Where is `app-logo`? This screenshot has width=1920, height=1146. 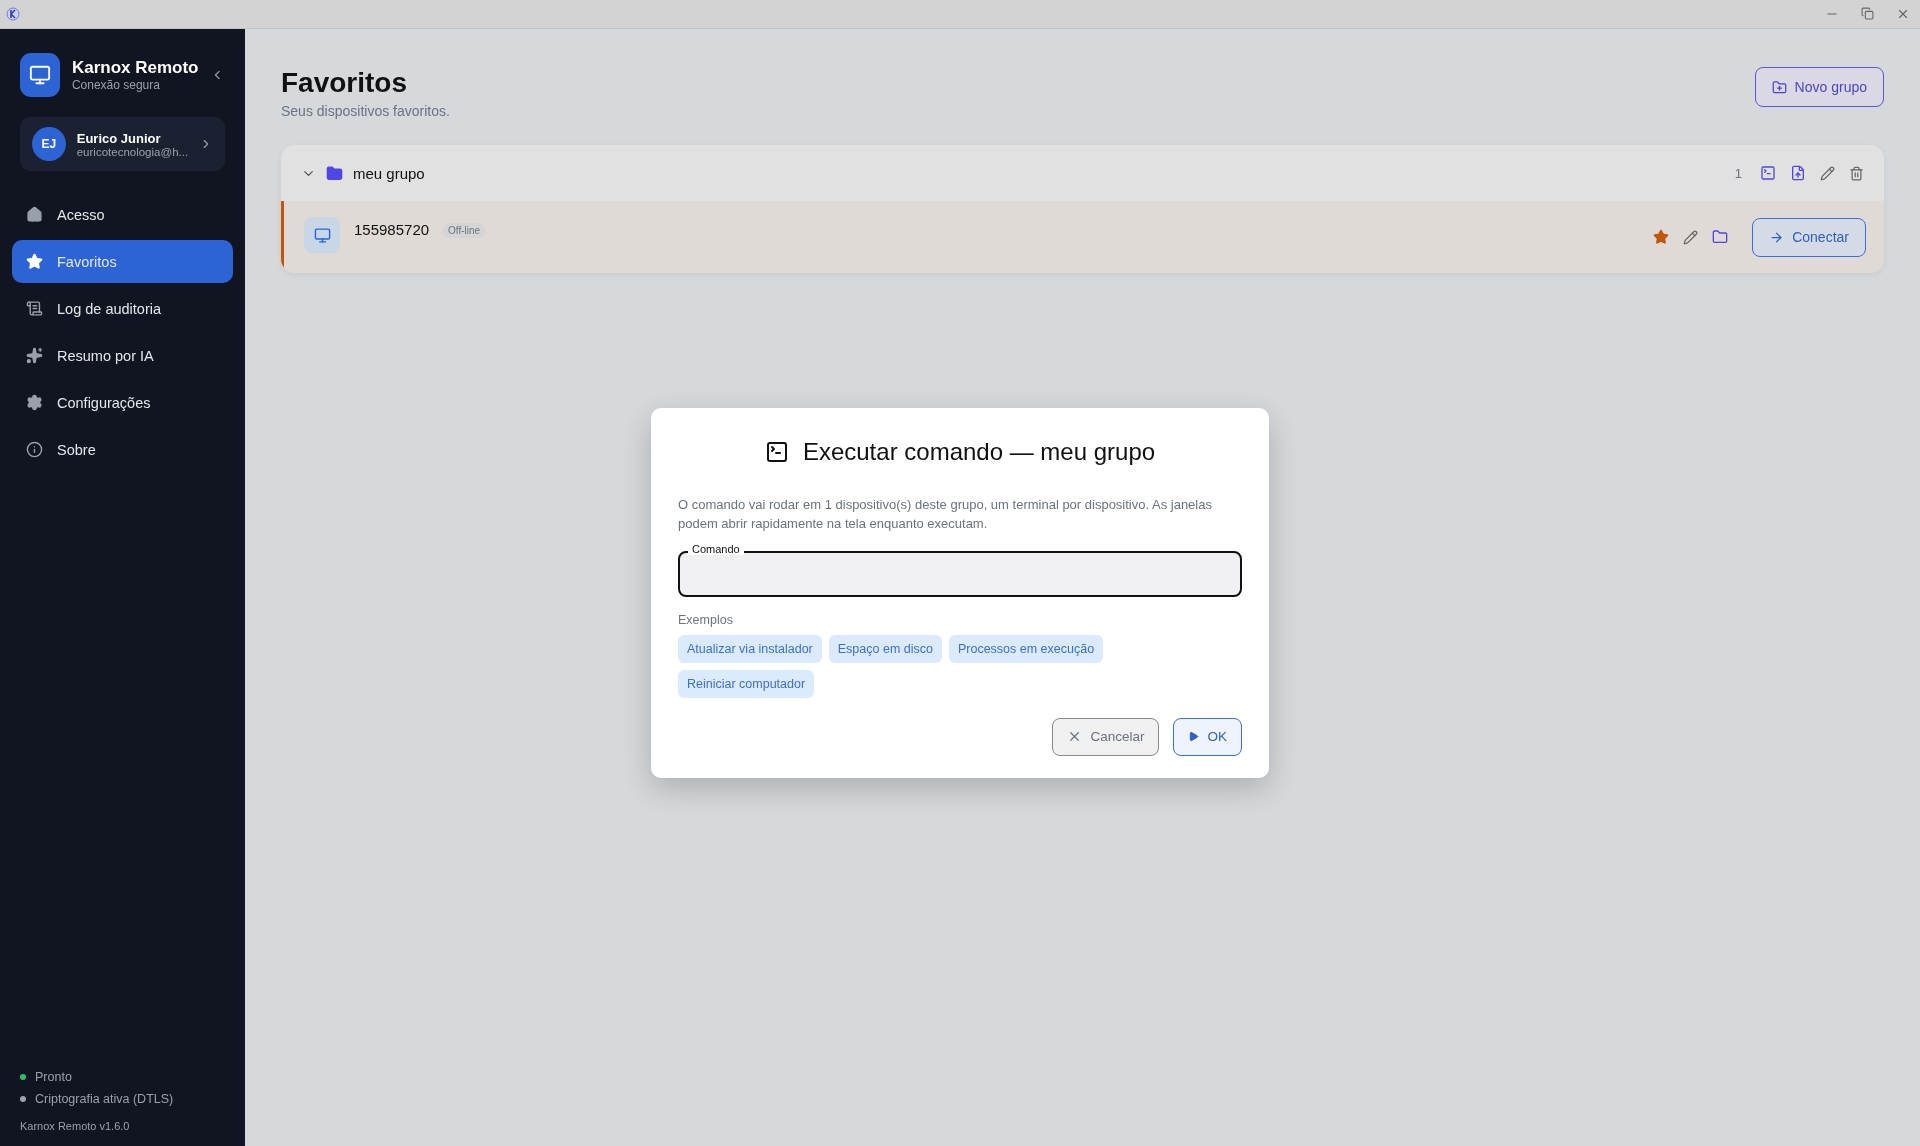 app-logo is located at coordinates (40, 75).